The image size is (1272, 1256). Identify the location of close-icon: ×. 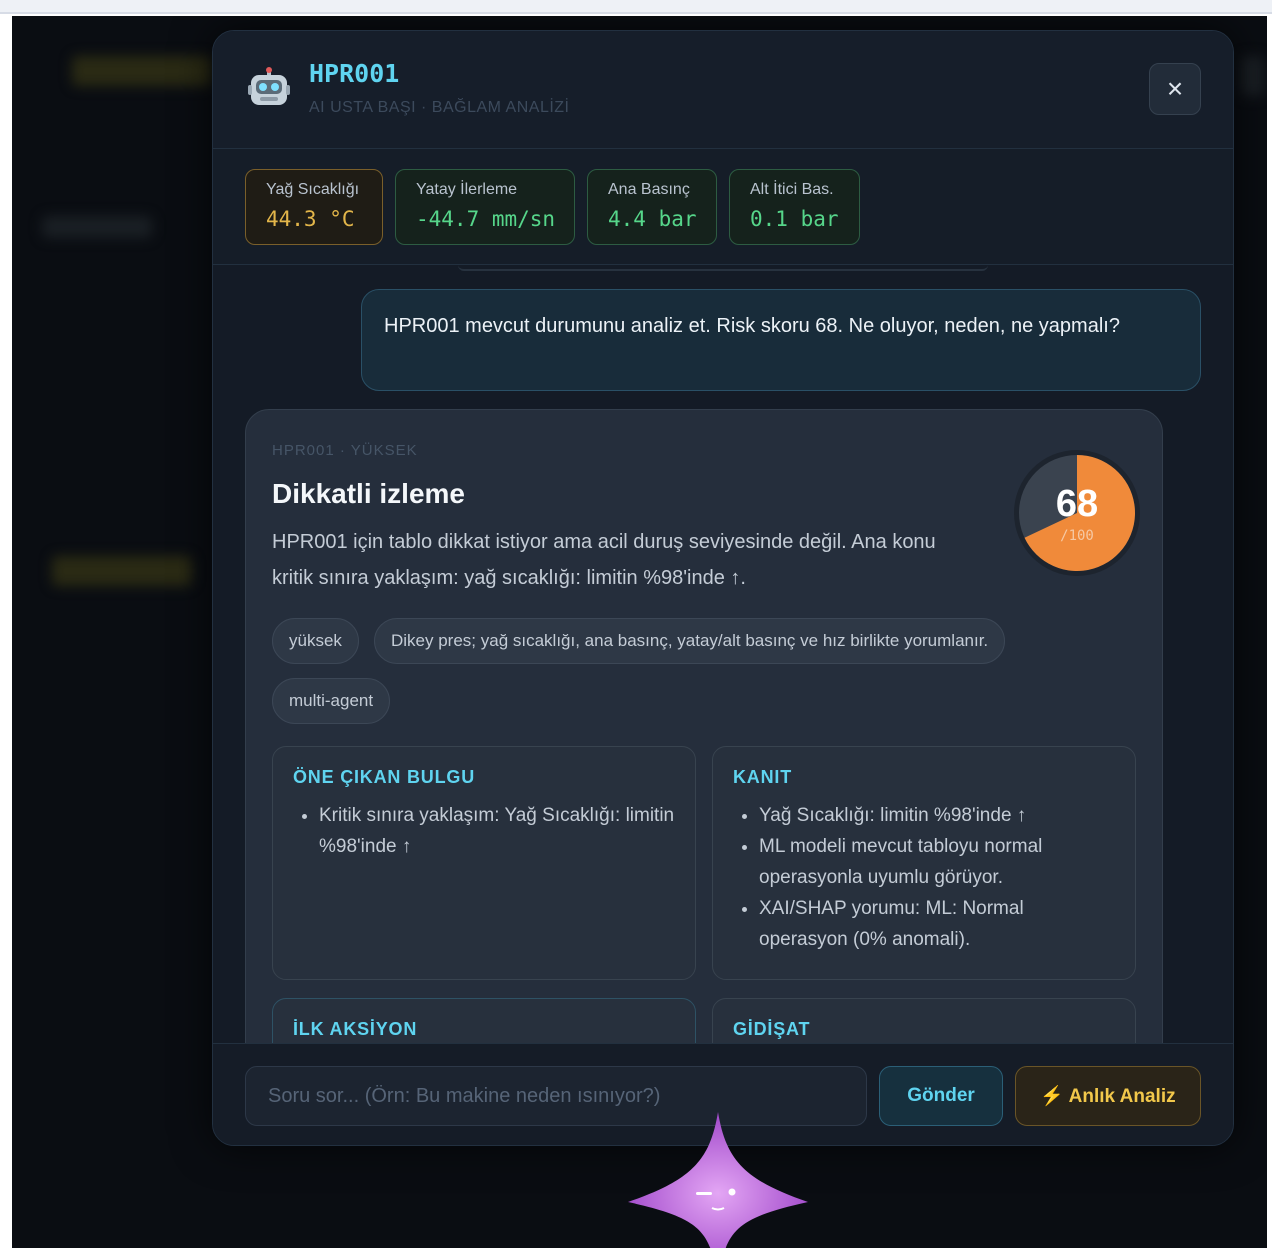
(1175, 88).